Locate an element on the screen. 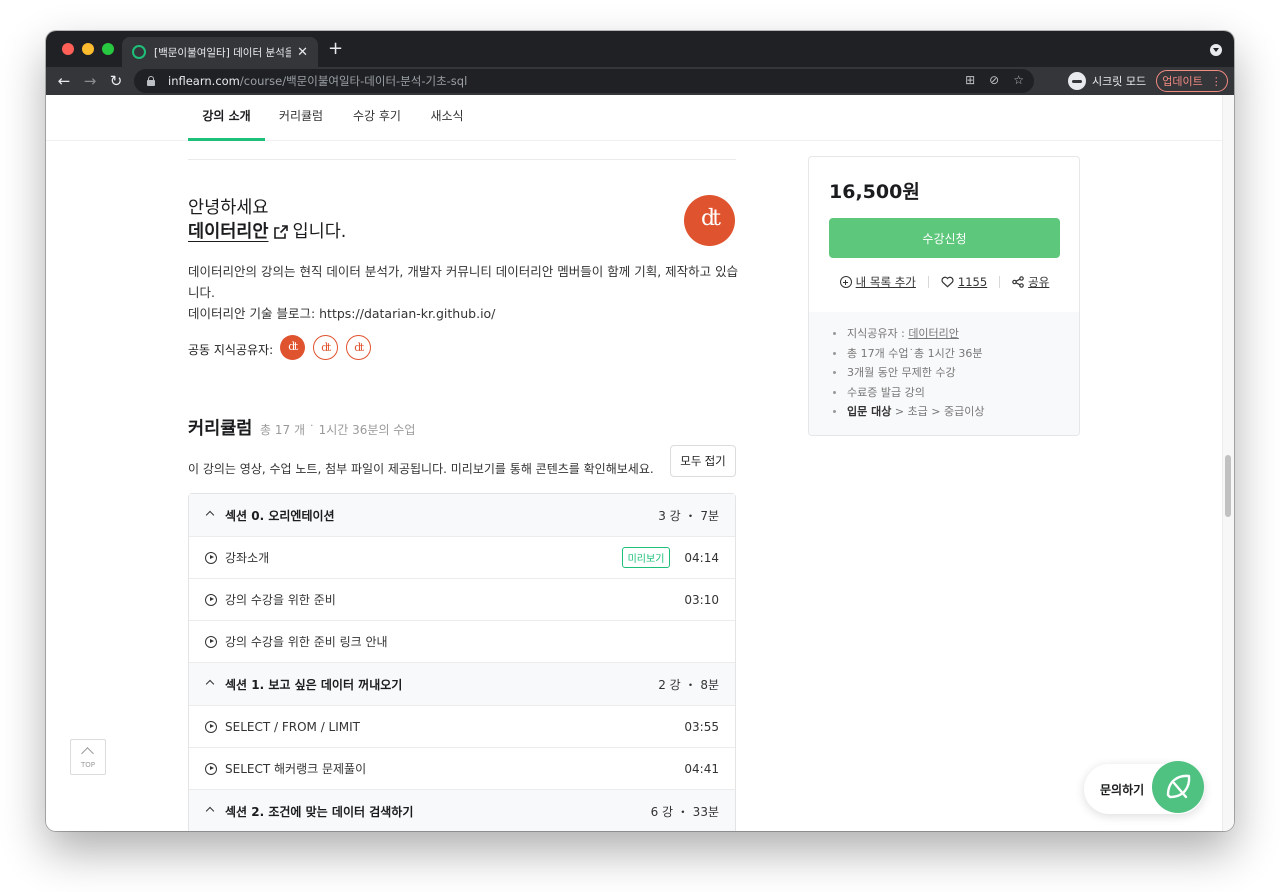  scrollbar is located at coordinates (1228, 463).